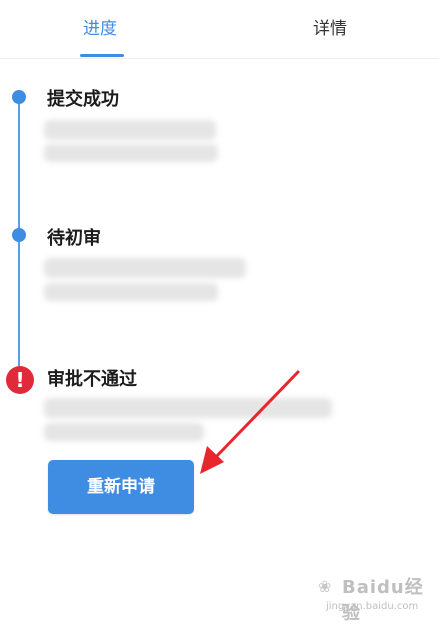 The image size is (439, 629). I want to click on watermark-brand: Baidu经验, so click(383, 600).